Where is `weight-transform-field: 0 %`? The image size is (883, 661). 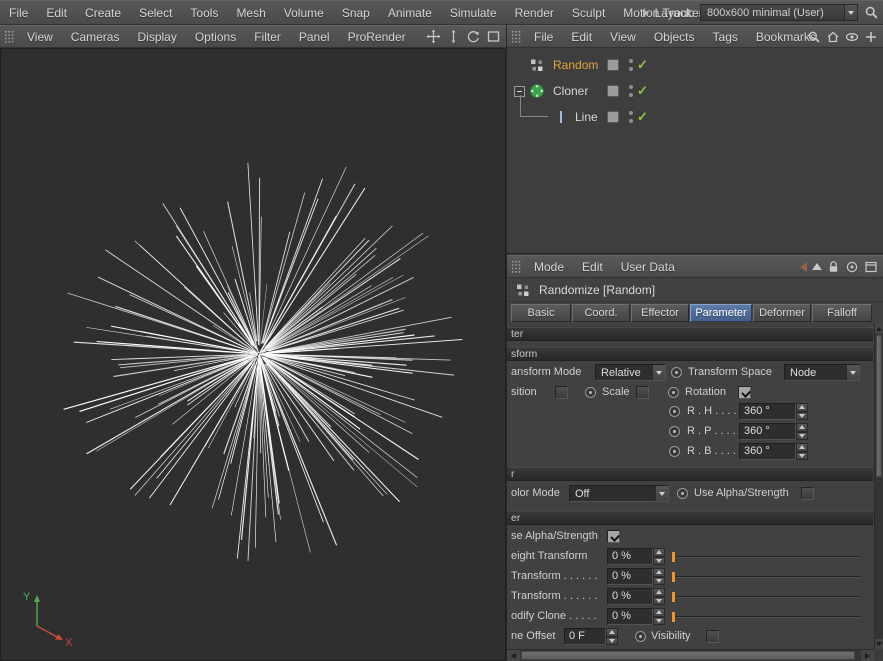 weight-transform-field: 0 % is located at coordinates (630, 556).